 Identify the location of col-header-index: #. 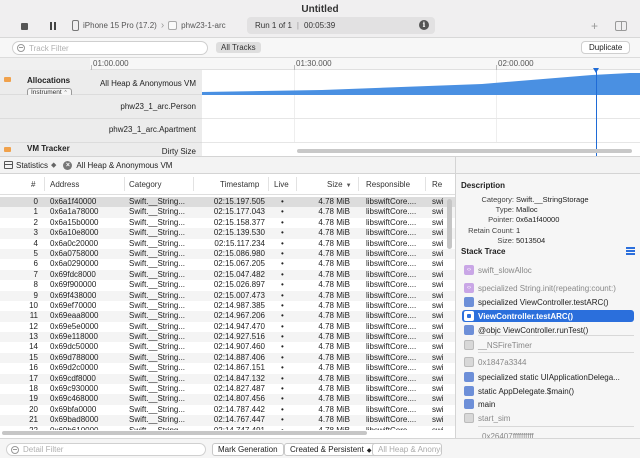
(33, 184).